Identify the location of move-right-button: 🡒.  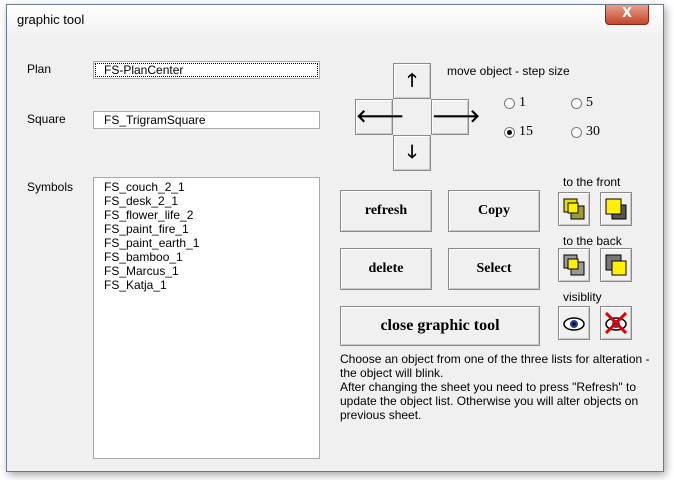
(455, 117).